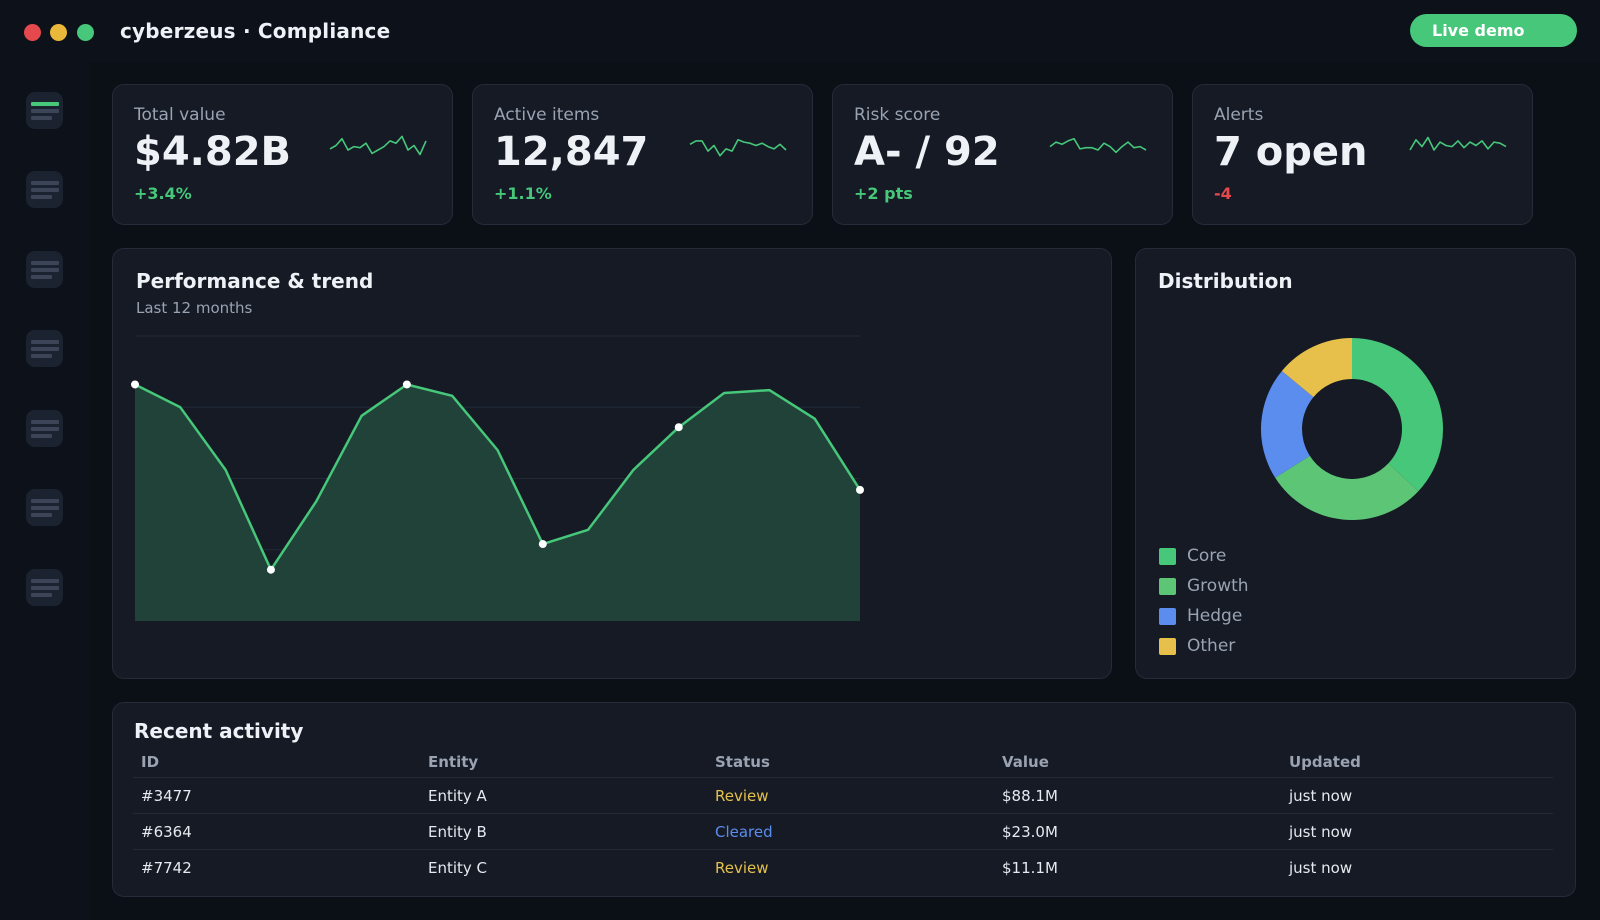  I want to click on kpi-label: Risk score, so click(897, 115).